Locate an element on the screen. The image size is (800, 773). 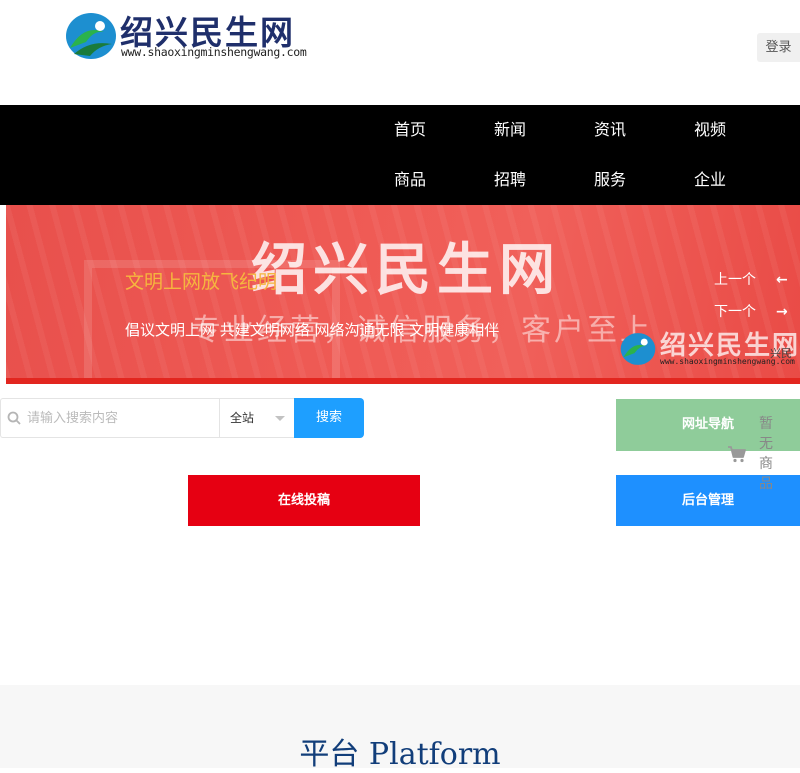
site-logo: 绍兴民生网 www.shaoxingminshengwang.com is located at coordinates (185, 36).